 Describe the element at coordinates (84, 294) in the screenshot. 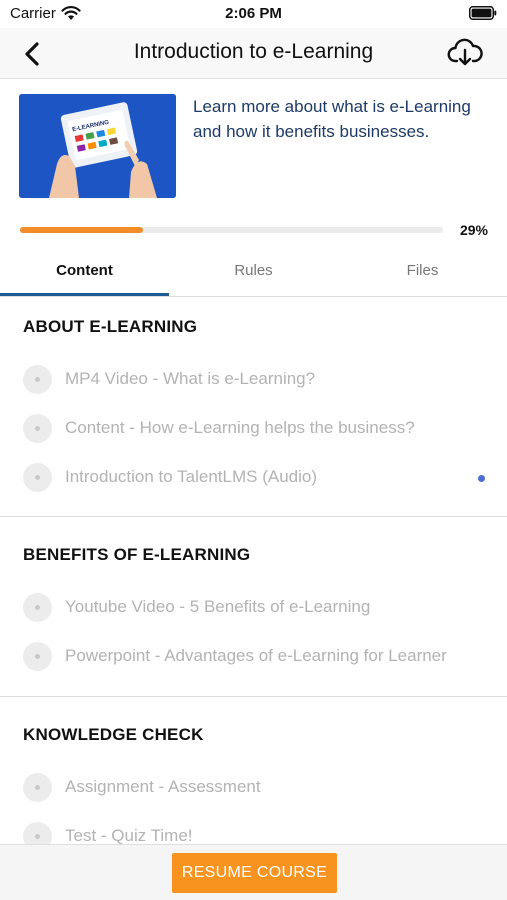

I see `active-tab-indicator` at that location.